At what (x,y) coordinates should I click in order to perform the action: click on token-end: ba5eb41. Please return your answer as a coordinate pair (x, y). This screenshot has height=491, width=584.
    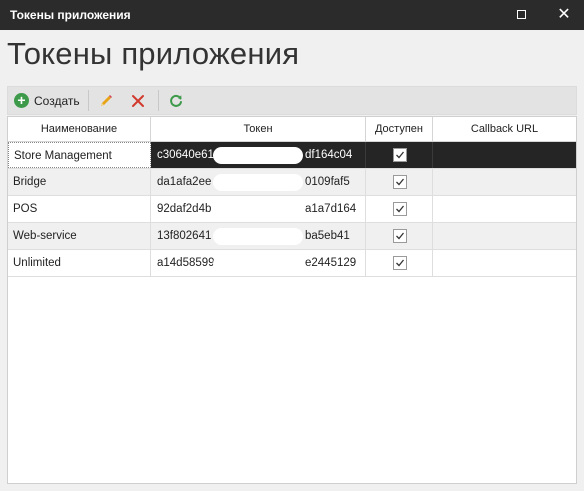
    Looking at the image, I should click on (327, 236).